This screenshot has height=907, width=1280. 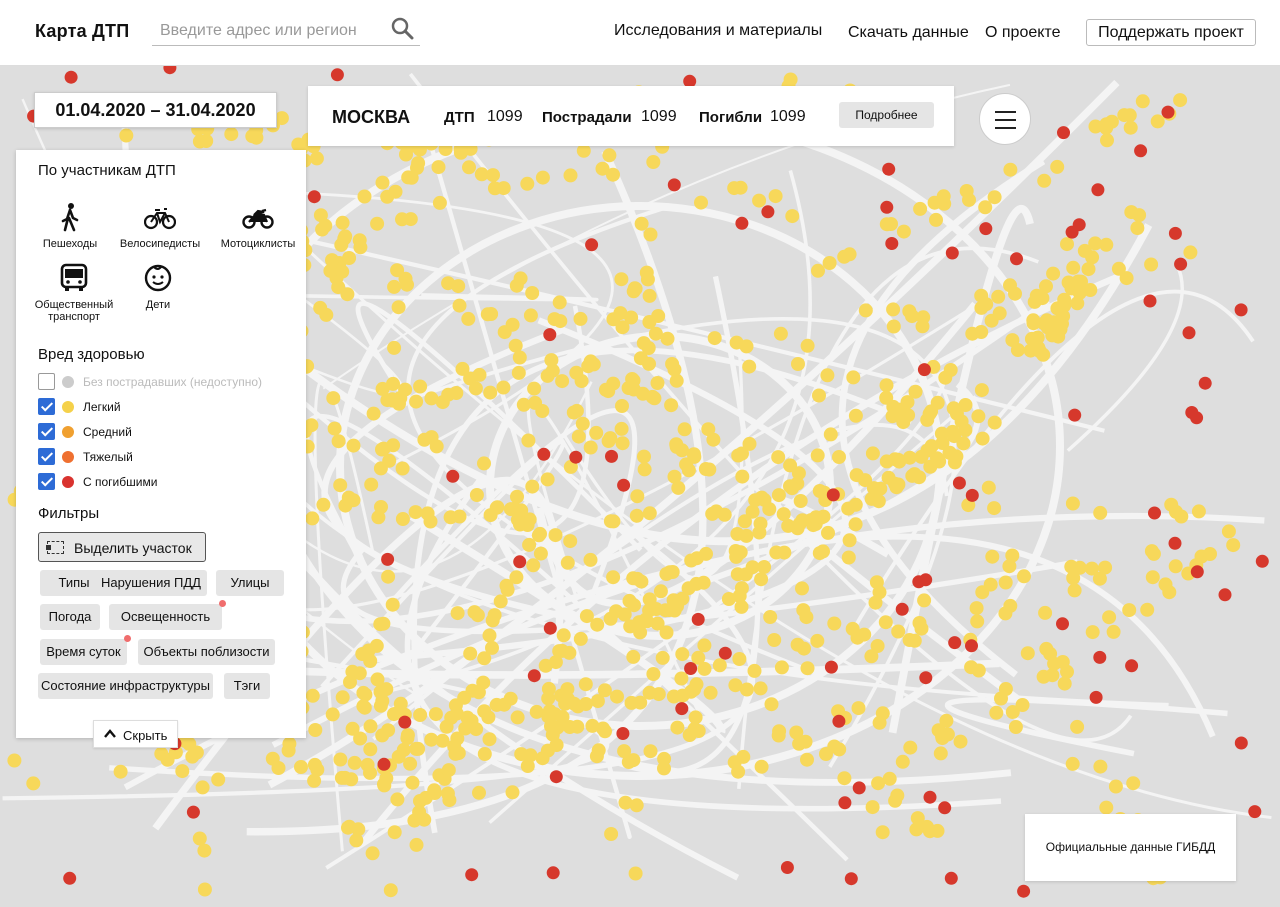 What do you see at coordinates (135, 734) in the screenshot?
I see `hide-panel-button: Скрыть` at bounding box center [135, 734].